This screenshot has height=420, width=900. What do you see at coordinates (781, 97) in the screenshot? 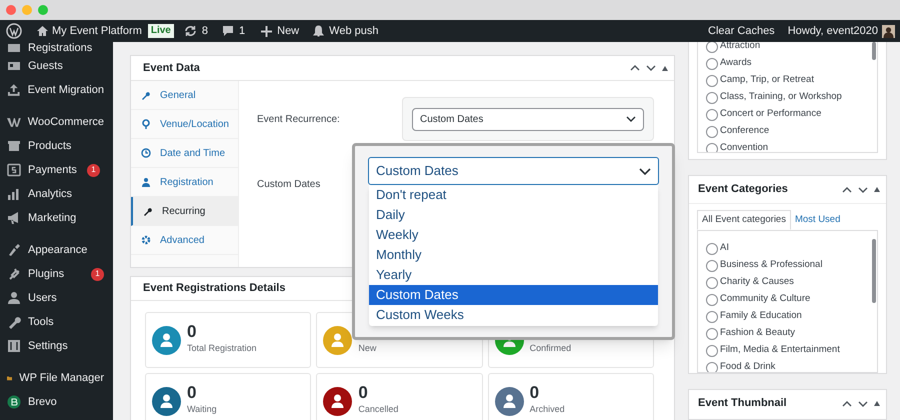
I see `option-label: Class, Training, or Workshop` at bounding box center [781, 97].